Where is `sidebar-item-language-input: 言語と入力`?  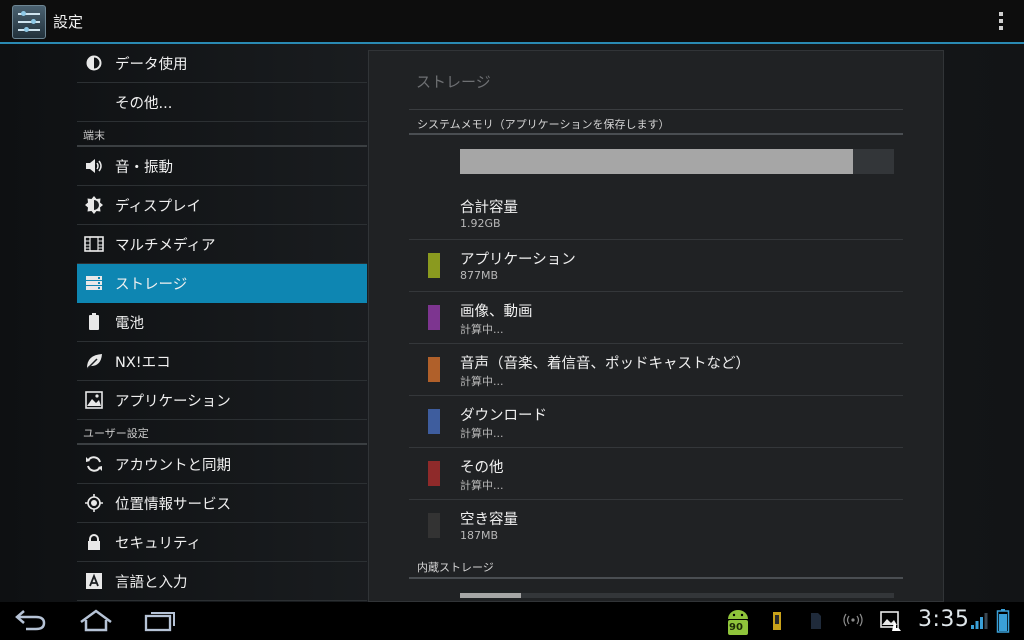 sidebar-item-language-input: 言語と入力 is located at coordinates (222, 581).